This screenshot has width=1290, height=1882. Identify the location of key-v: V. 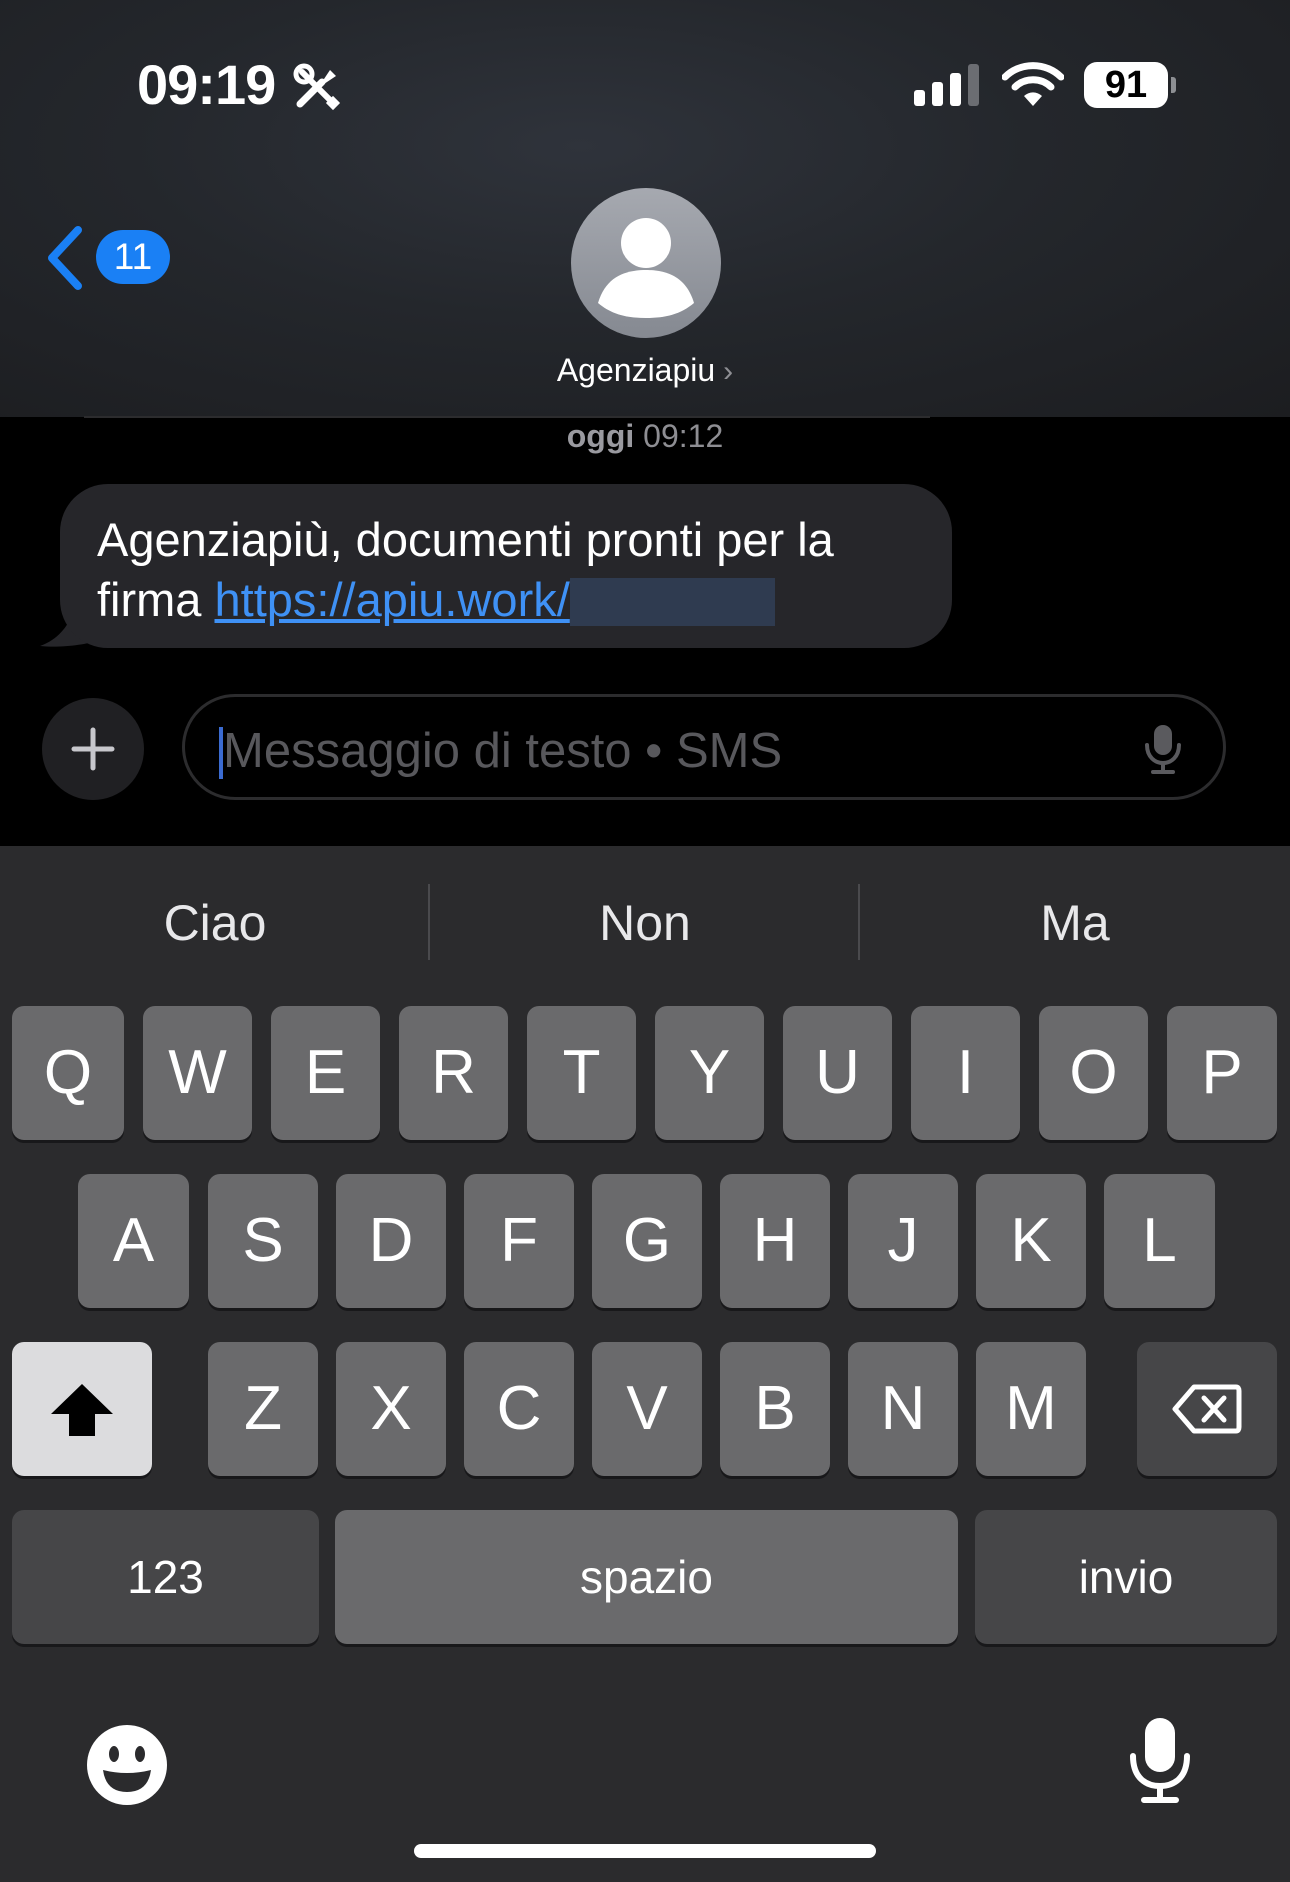
(647, 1409).